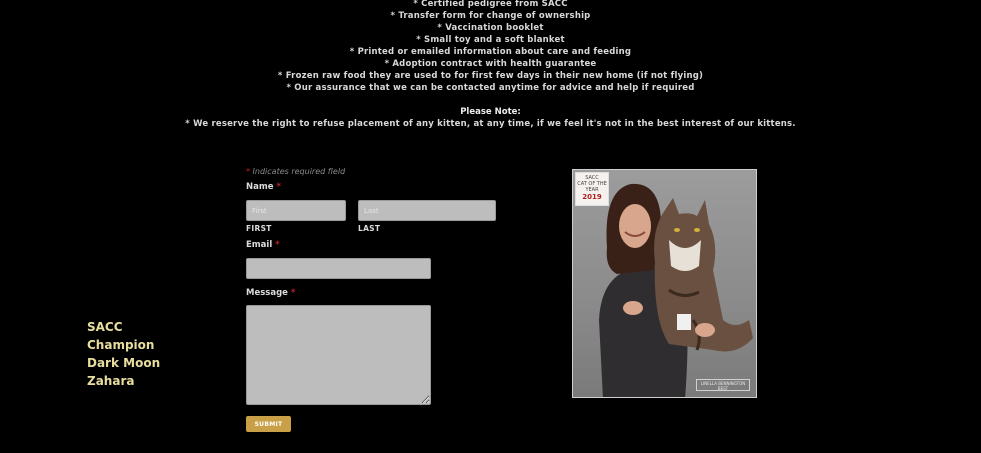 This screenshot has width=981, height=453. Describe the element at coordinates (299, 171) in the screenshot. I see `required-note-text: Indicates required field` at that location.